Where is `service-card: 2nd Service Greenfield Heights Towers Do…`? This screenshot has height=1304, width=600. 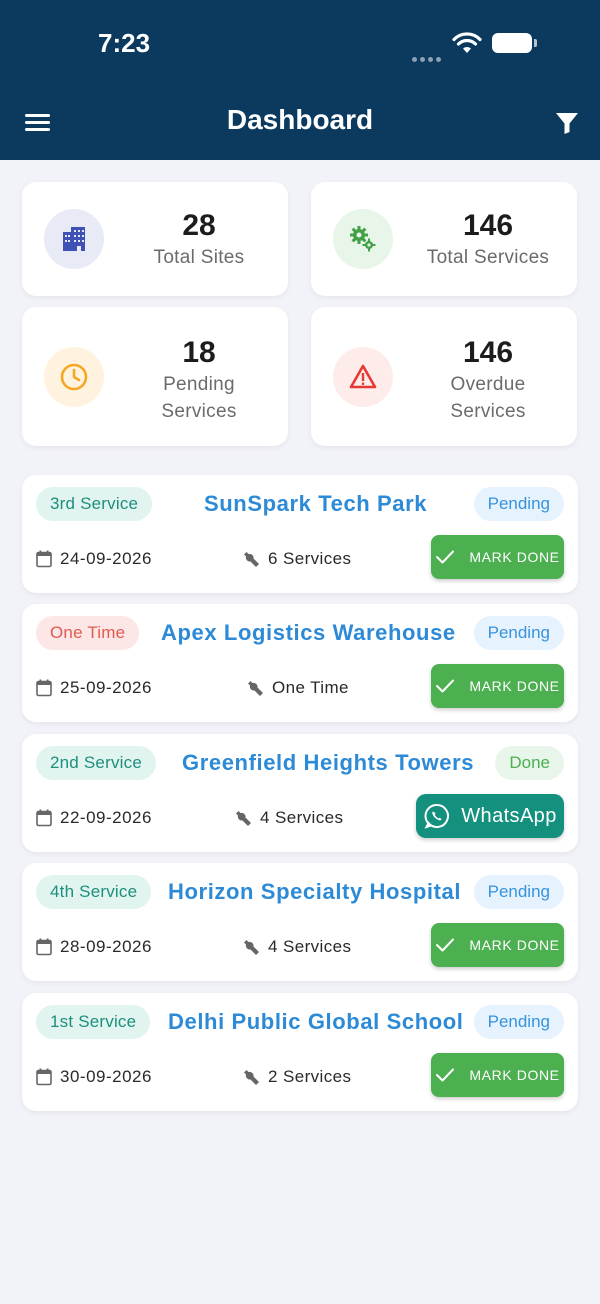
service-card: 2nd Service Greenfield Heights Towers Do… is located at coordinates (300, 793).